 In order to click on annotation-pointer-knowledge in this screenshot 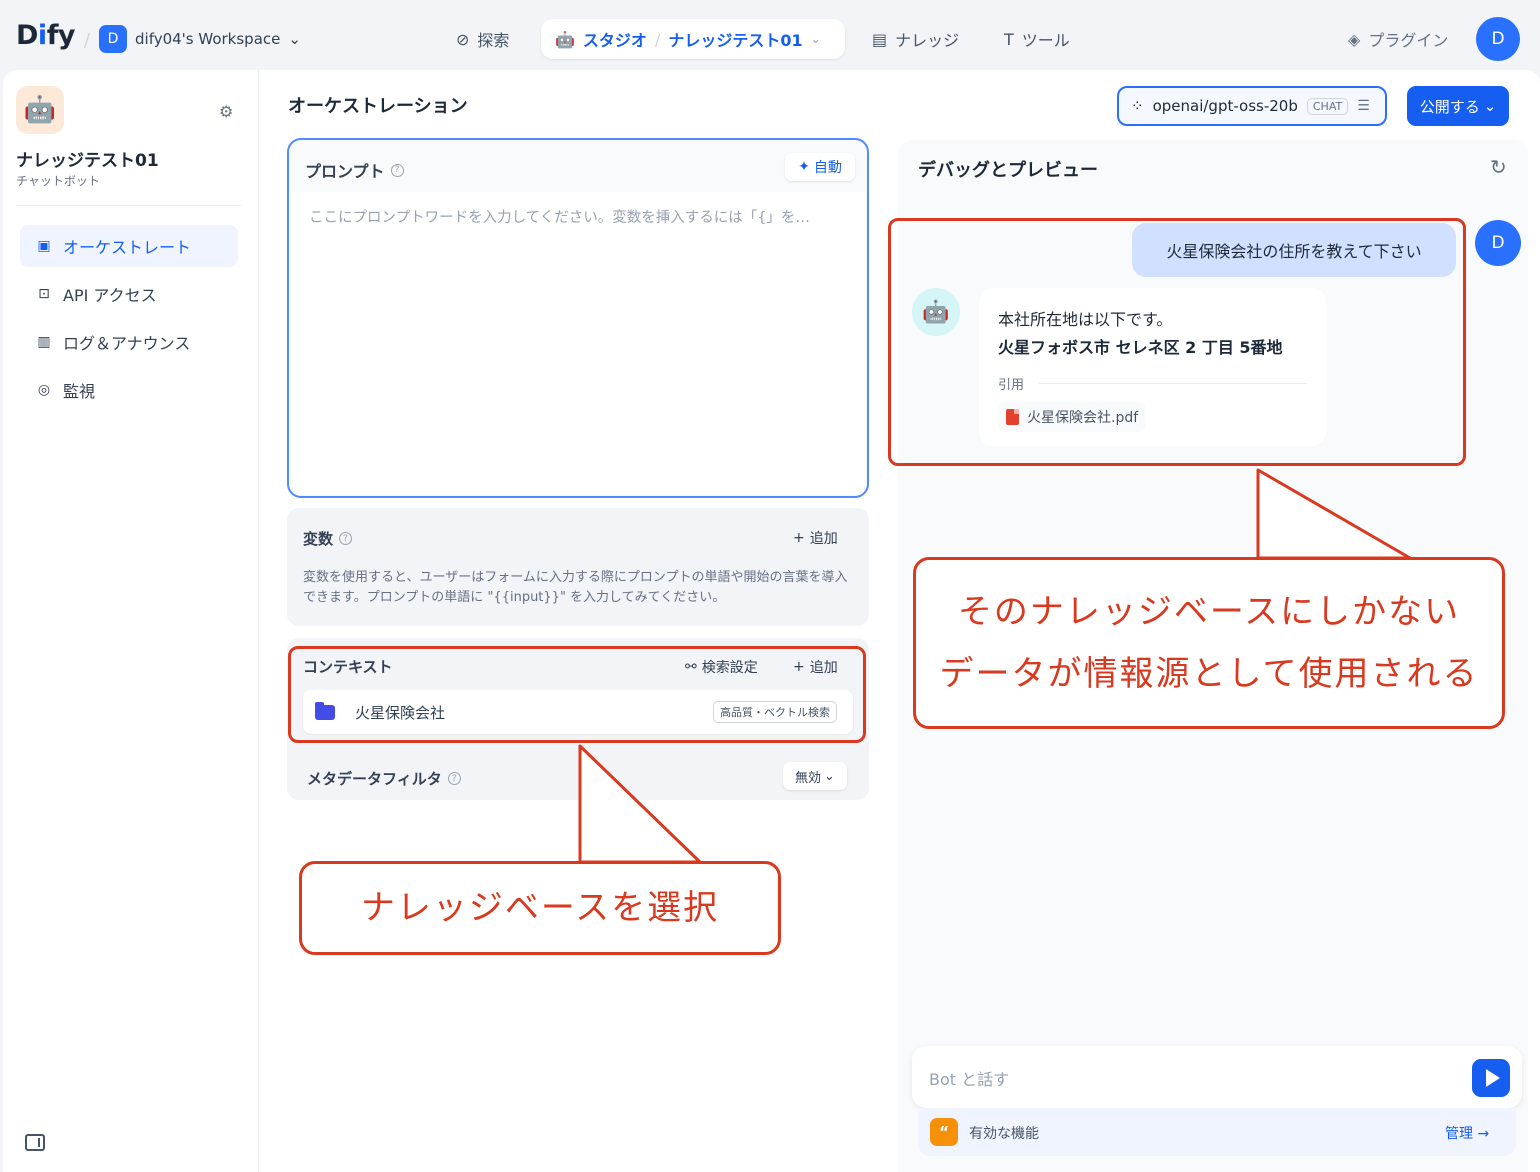, I will do `click(640, 804)`.